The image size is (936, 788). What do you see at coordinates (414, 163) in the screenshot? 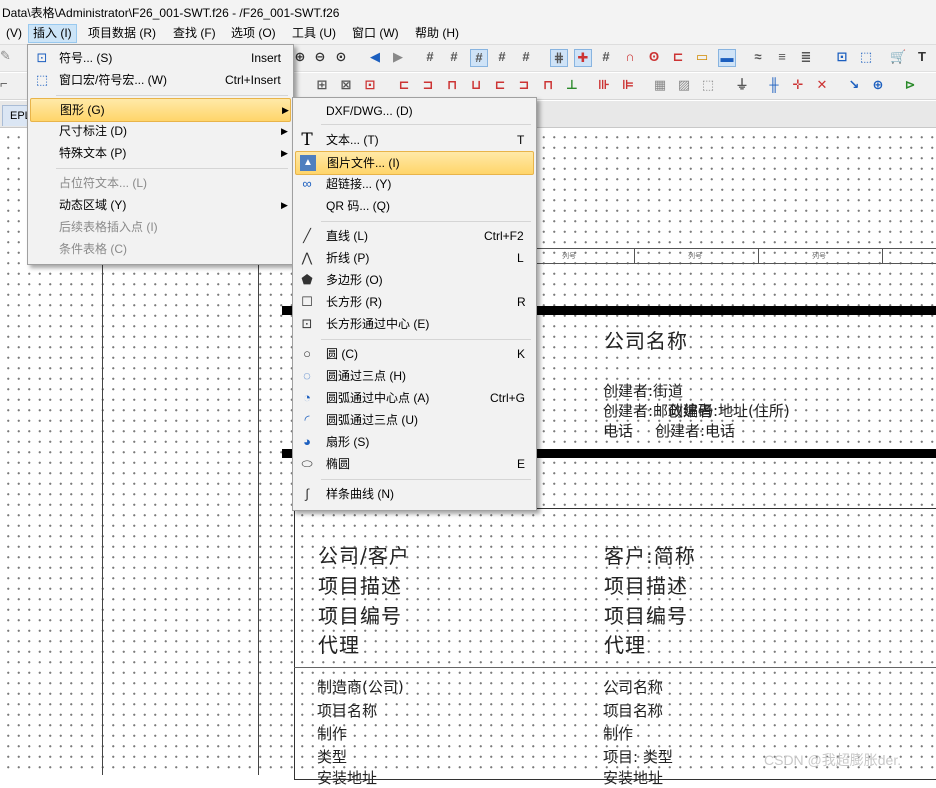
I see `menu-item-image-file: ▲ 图片文件... (I)` at bounding box center [414, 163].